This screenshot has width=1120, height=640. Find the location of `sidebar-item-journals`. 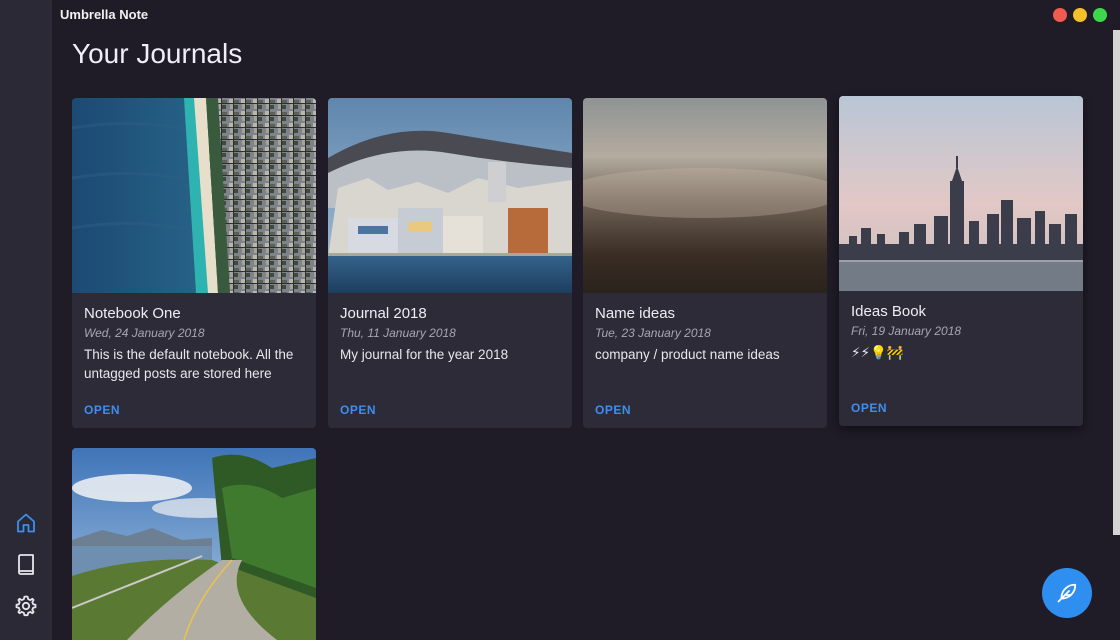

sidebar-item-journals is located at coordinates (26, 564).